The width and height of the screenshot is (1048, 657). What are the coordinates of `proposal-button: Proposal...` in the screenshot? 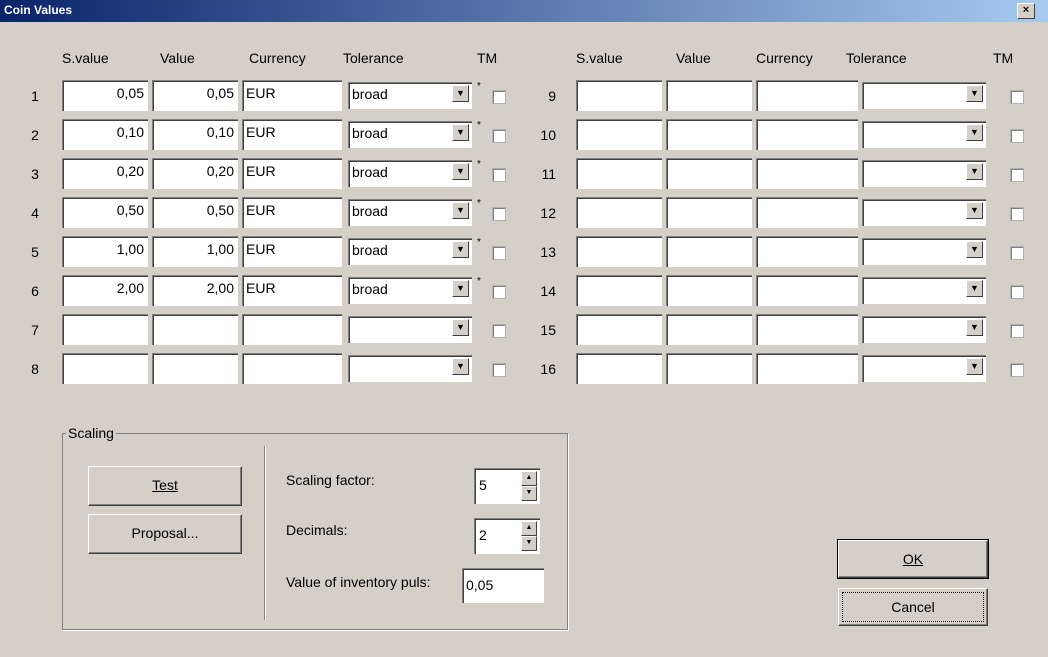 It's located at (165, 534).